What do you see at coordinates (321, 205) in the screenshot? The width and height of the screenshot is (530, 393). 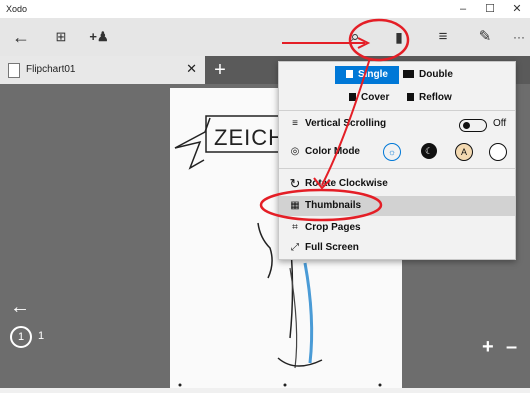 I see `annotation-circle-thumbnails` at bounding box center [321, 205].